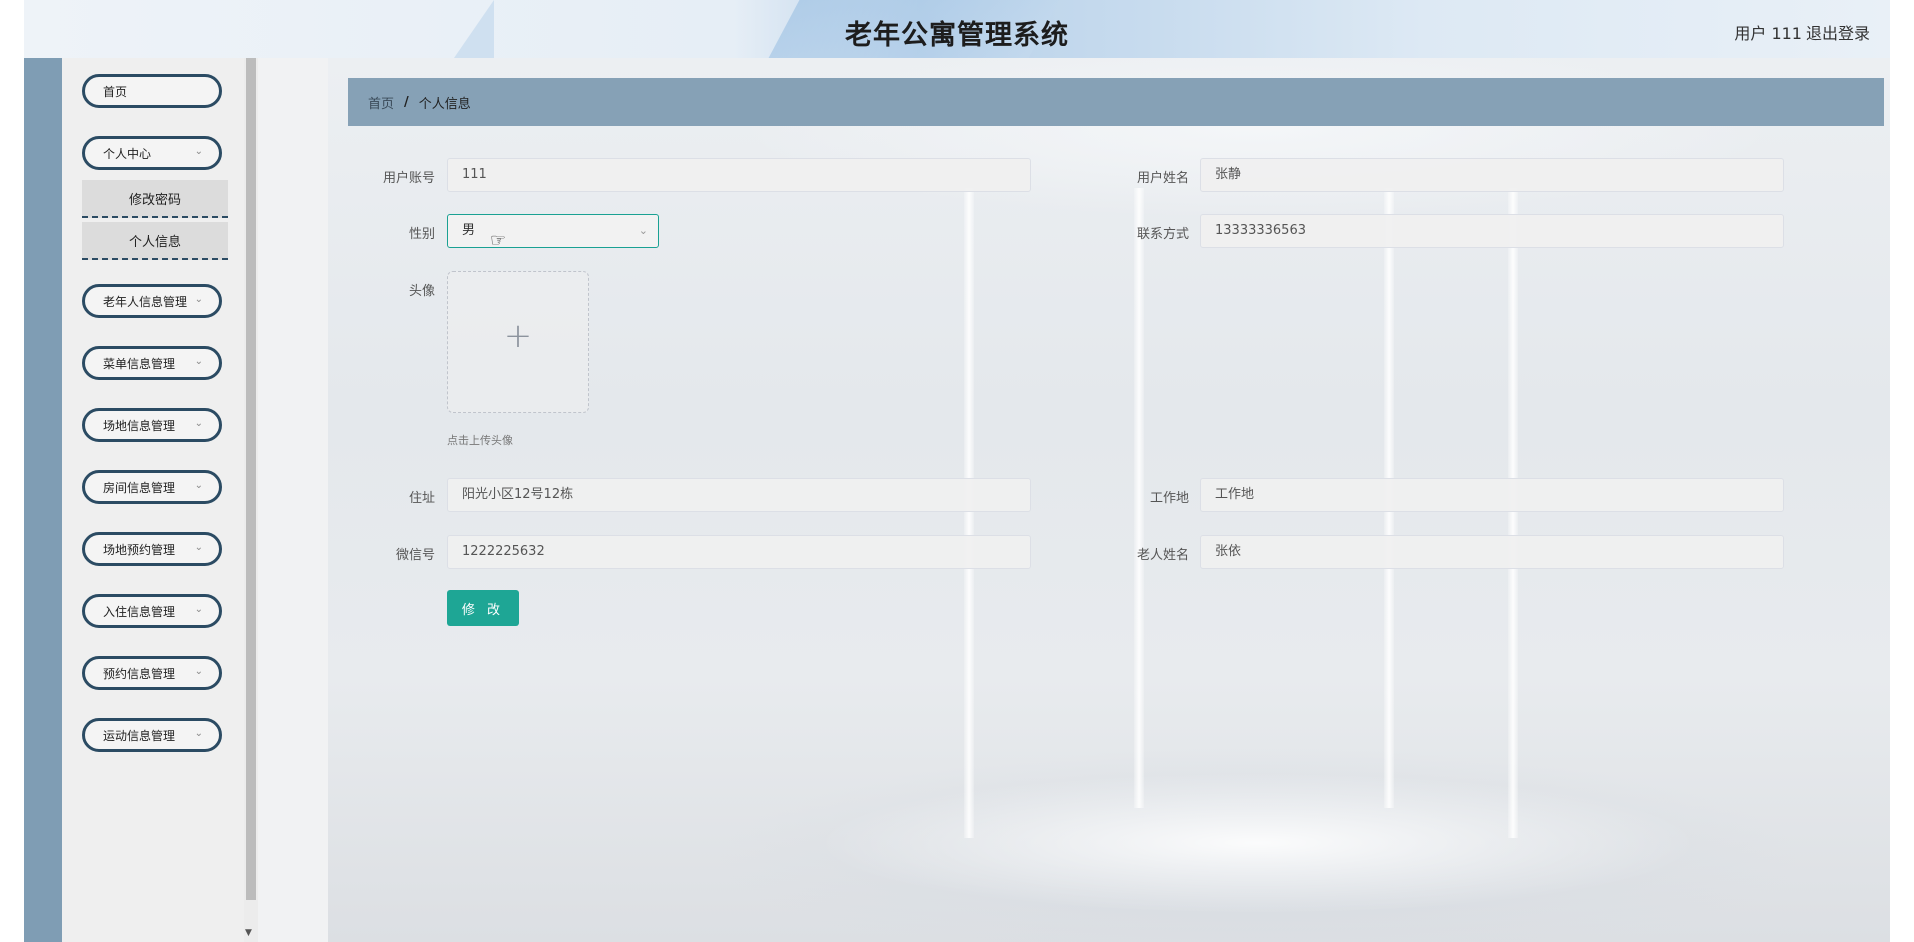 This screenshot has width=1914, height=942. I want to click on gender-select: 男 ⌄, so click(553, 231).